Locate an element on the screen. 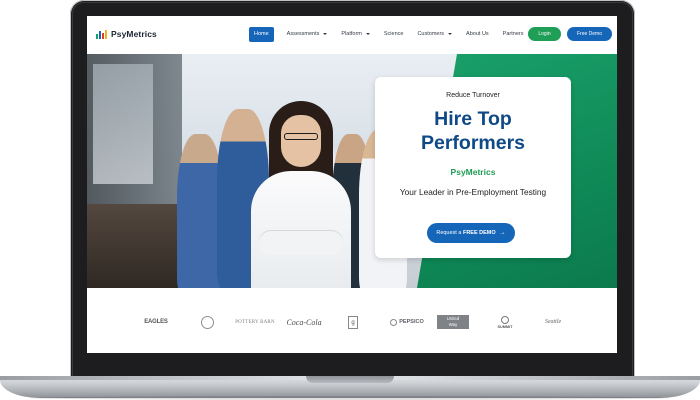 The height and width of the screenshot is (400, 700). logo-bars-icon is located at coordinates (101, 34).